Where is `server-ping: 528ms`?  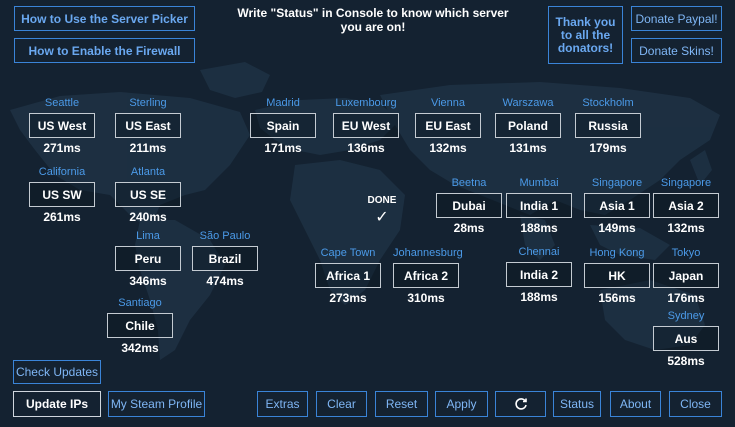
server-ping: 528ms is located at coordinates (686, 361).